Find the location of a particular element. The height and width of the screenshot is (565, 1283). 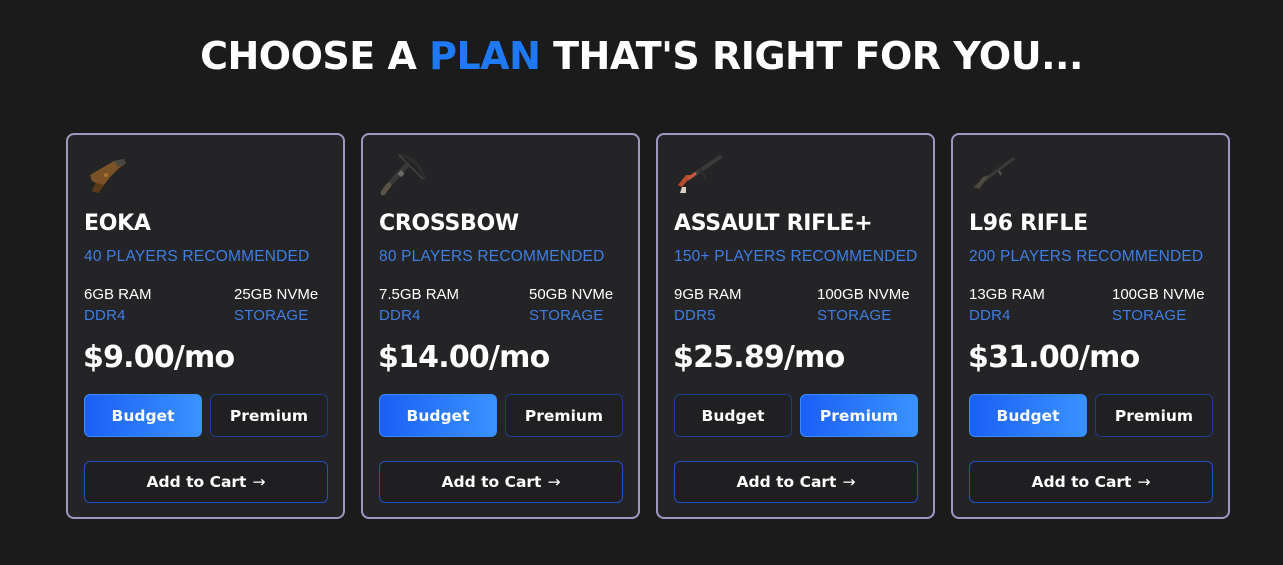

title-prefix: CHOOSE A is located at coordinates (315, 56).